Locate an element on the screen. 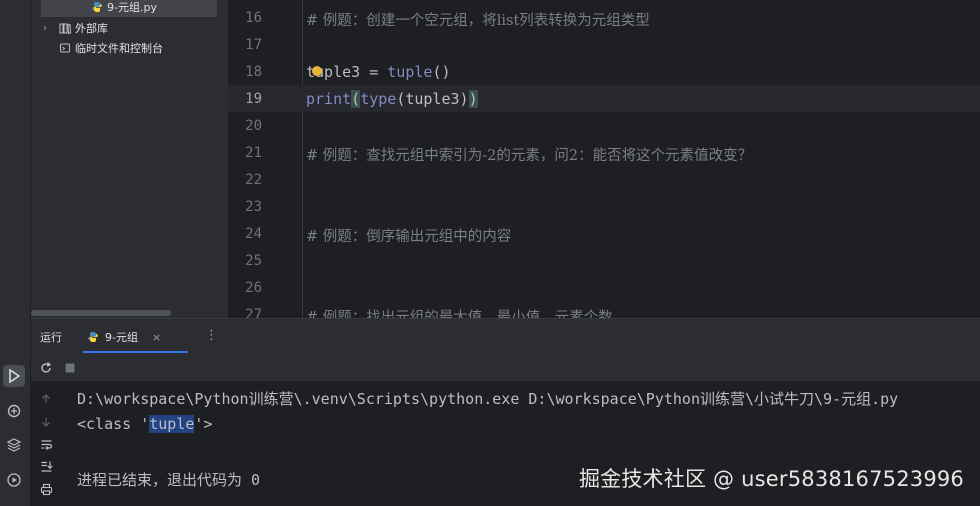 The width and height of the screenshot is (980, 506). console-side-toolbar is located at coordinates (46, 443).